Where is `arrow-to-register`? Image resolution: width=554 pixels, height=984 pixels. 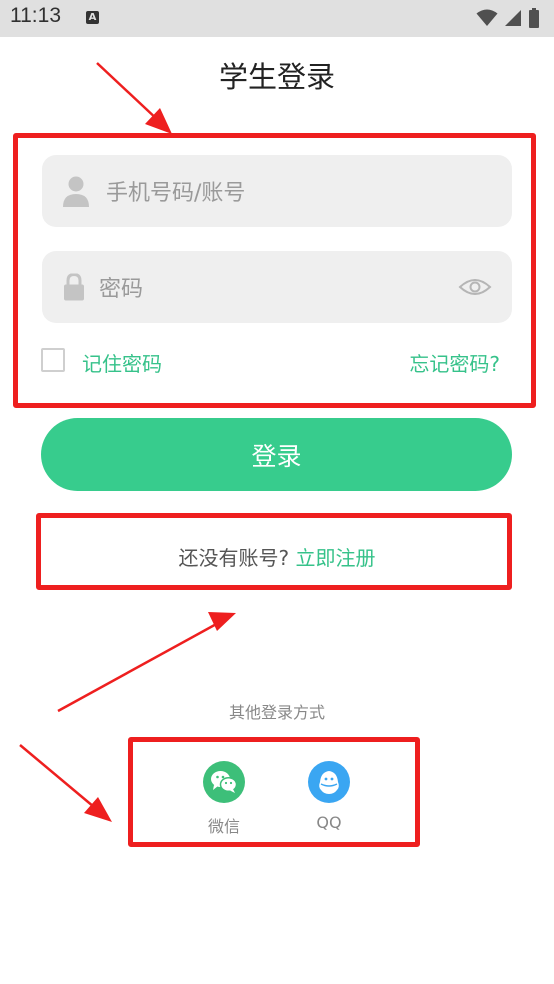
arrow-to-register is located at coordinates (146, 662).